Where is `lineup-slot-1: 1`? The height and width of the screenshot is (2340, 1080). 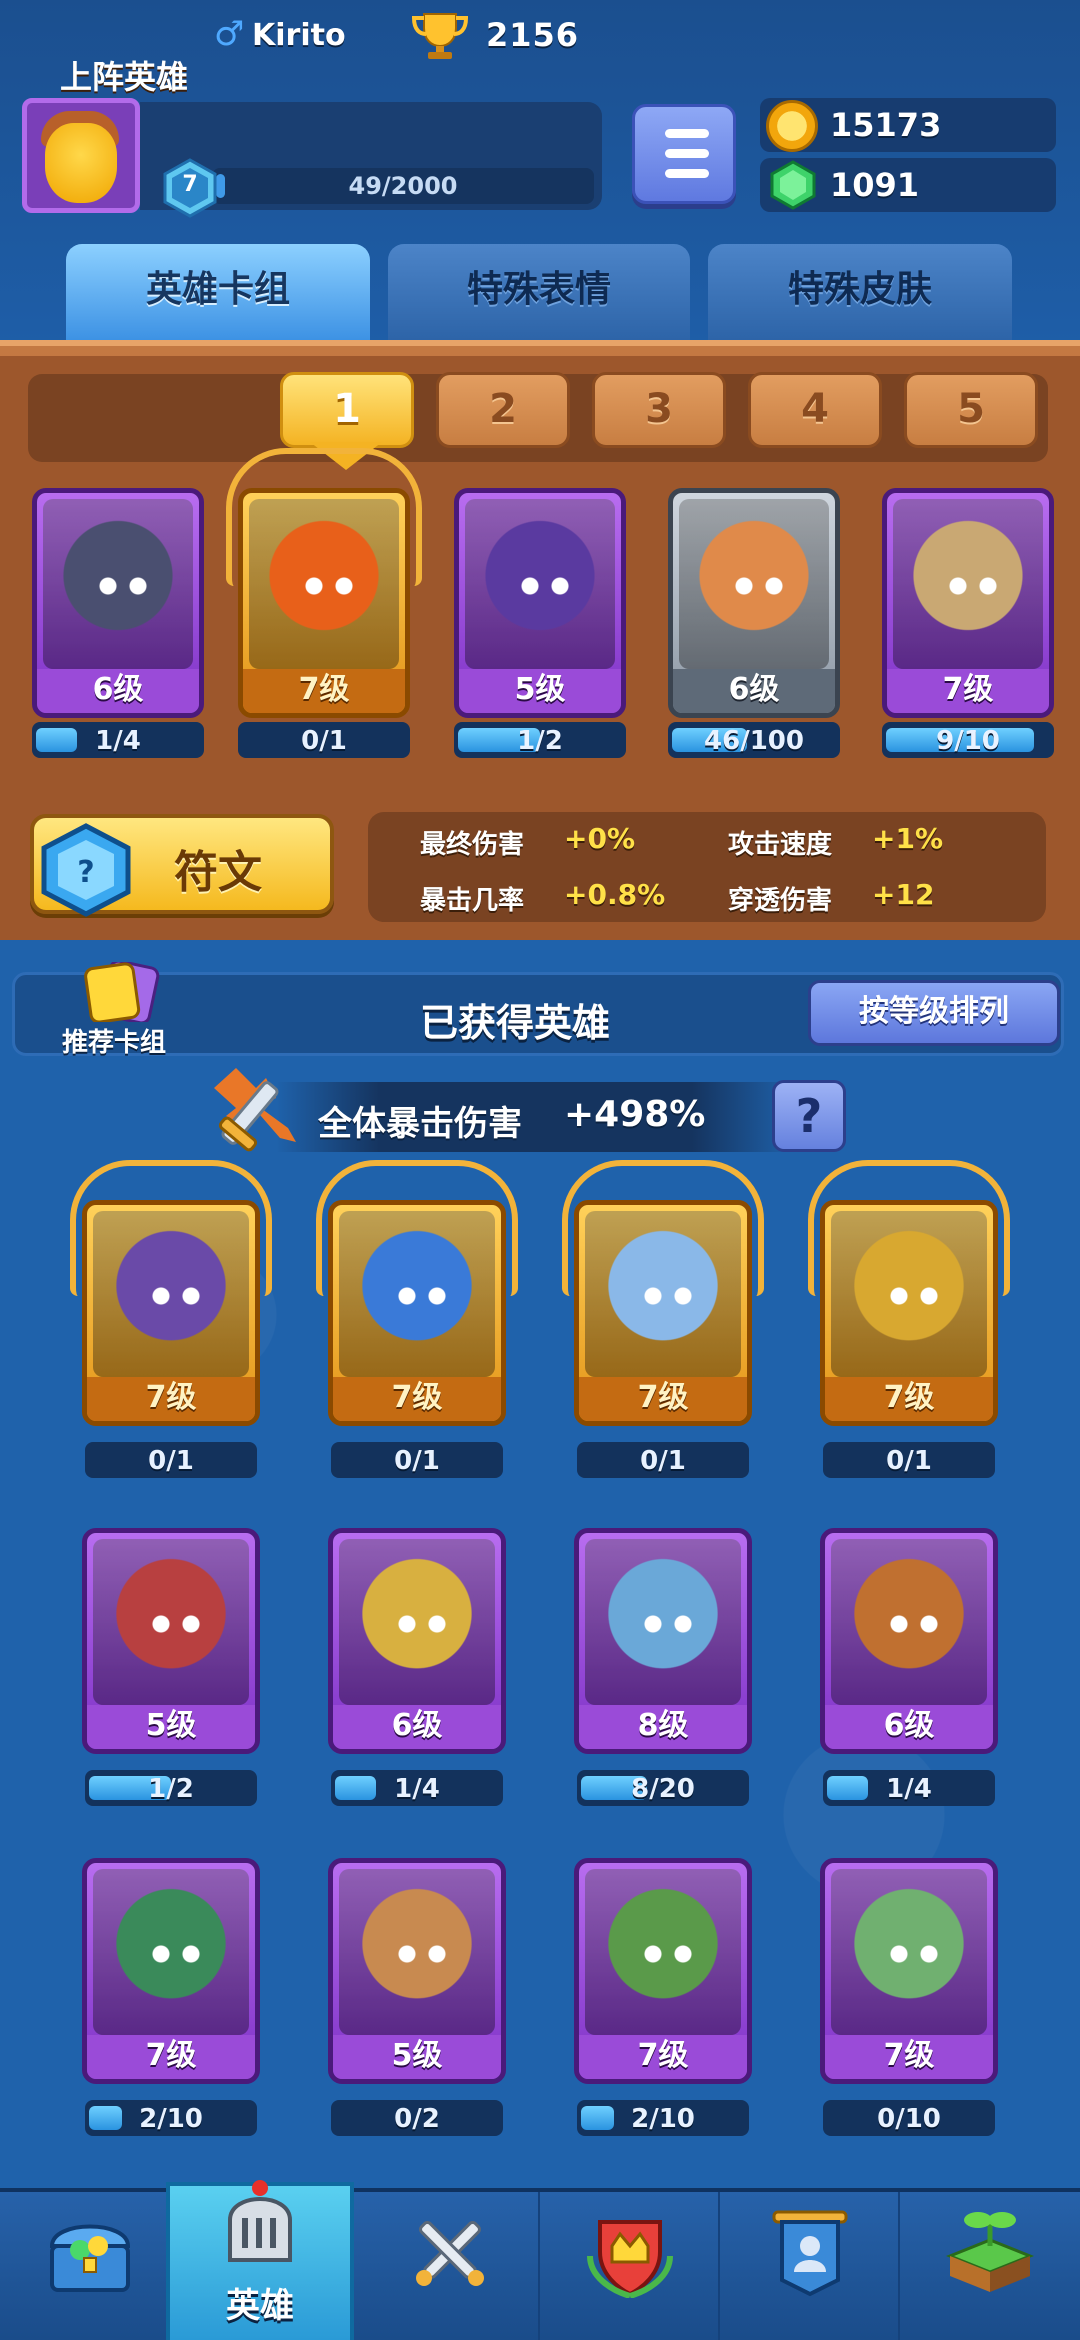
lineup-slot-1: 1 is located at coordinates (347, 410).